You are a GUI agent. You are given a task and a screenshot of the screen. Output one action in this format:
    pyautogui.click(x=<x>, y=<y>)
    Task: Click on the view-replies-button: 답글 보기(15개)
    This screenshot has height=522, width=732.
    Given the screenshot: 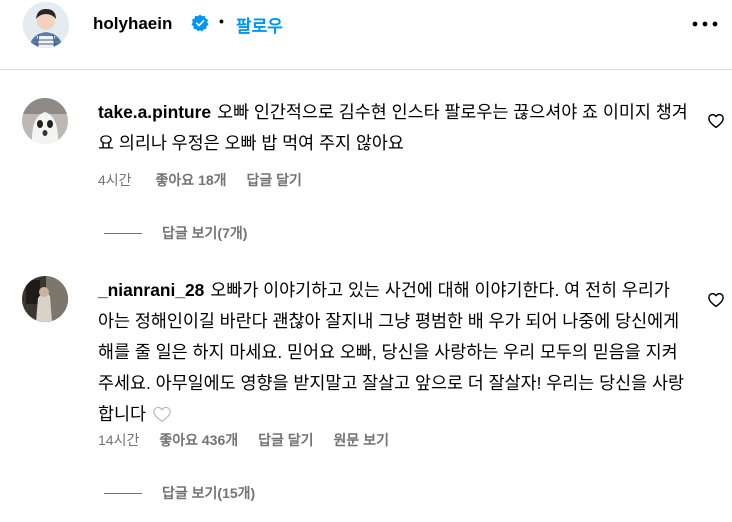 What is the action you would take?
    pyautogui.click(x=179, y=493)
    